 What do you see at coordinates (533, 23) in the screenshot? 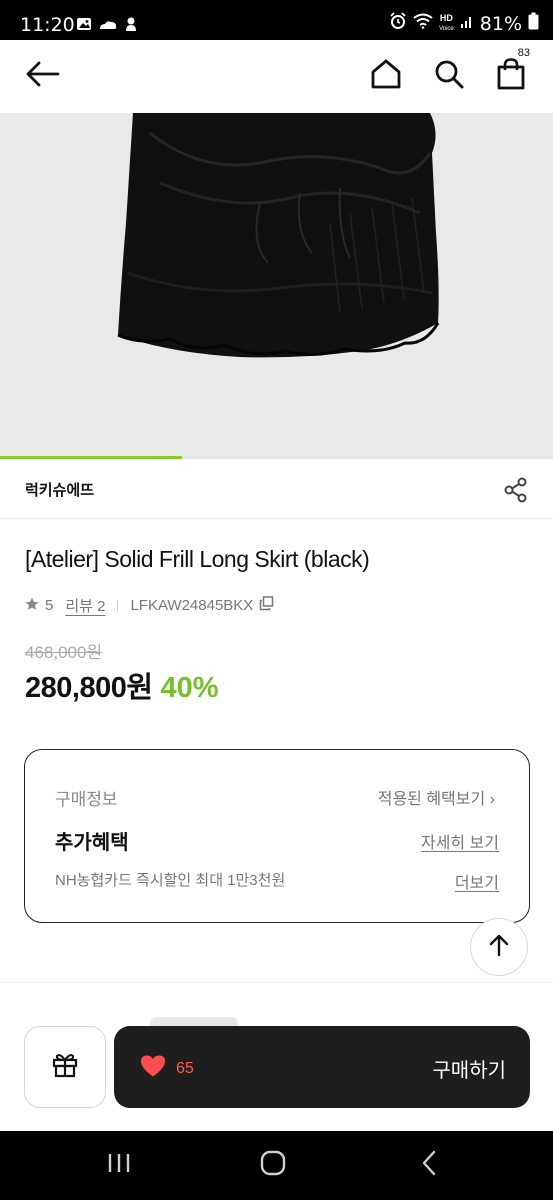
I see `battery-icon` at bounding box center [533, 23].